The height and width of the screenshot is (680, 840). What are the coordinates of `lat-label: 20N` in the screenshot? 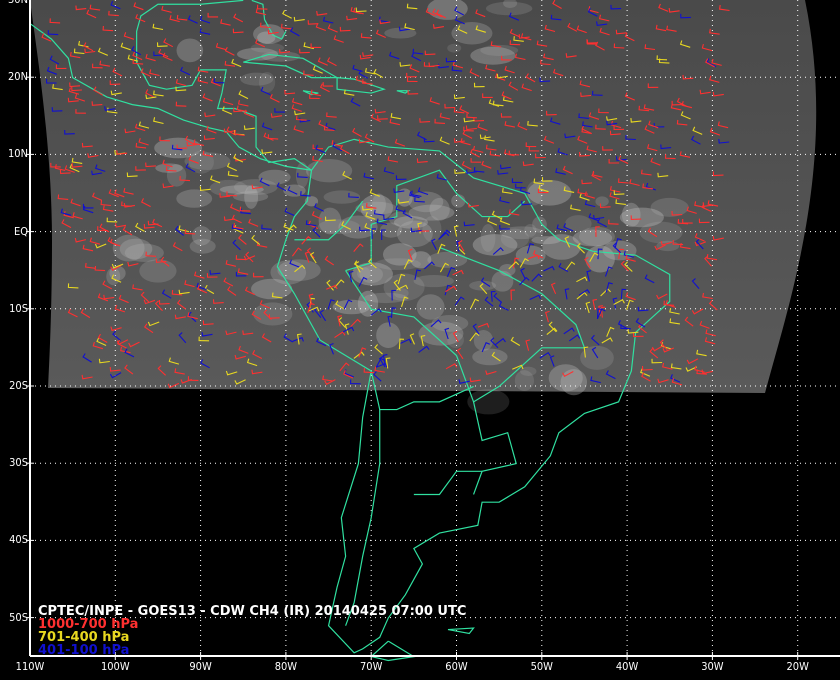 It's located at (18, 77).